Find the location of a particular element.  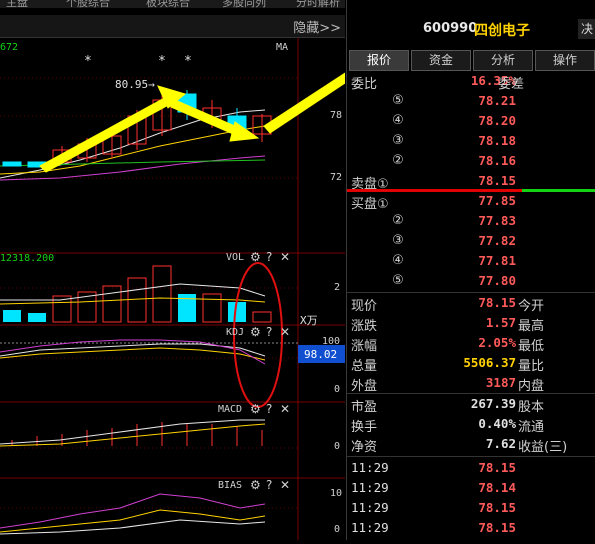

fund-value: 7.62 is located at coordinates (500, 443).